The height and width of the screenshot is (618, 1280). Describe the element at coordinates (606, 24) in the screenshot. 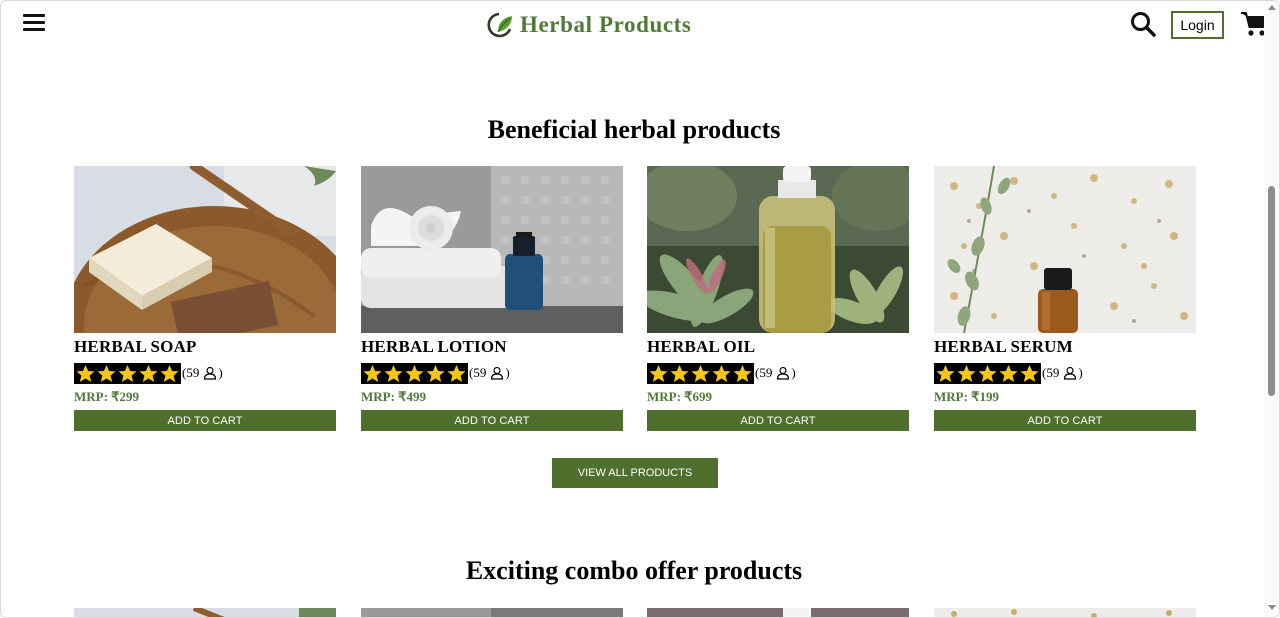

I see `brand-name: Herbal Products` at that location.